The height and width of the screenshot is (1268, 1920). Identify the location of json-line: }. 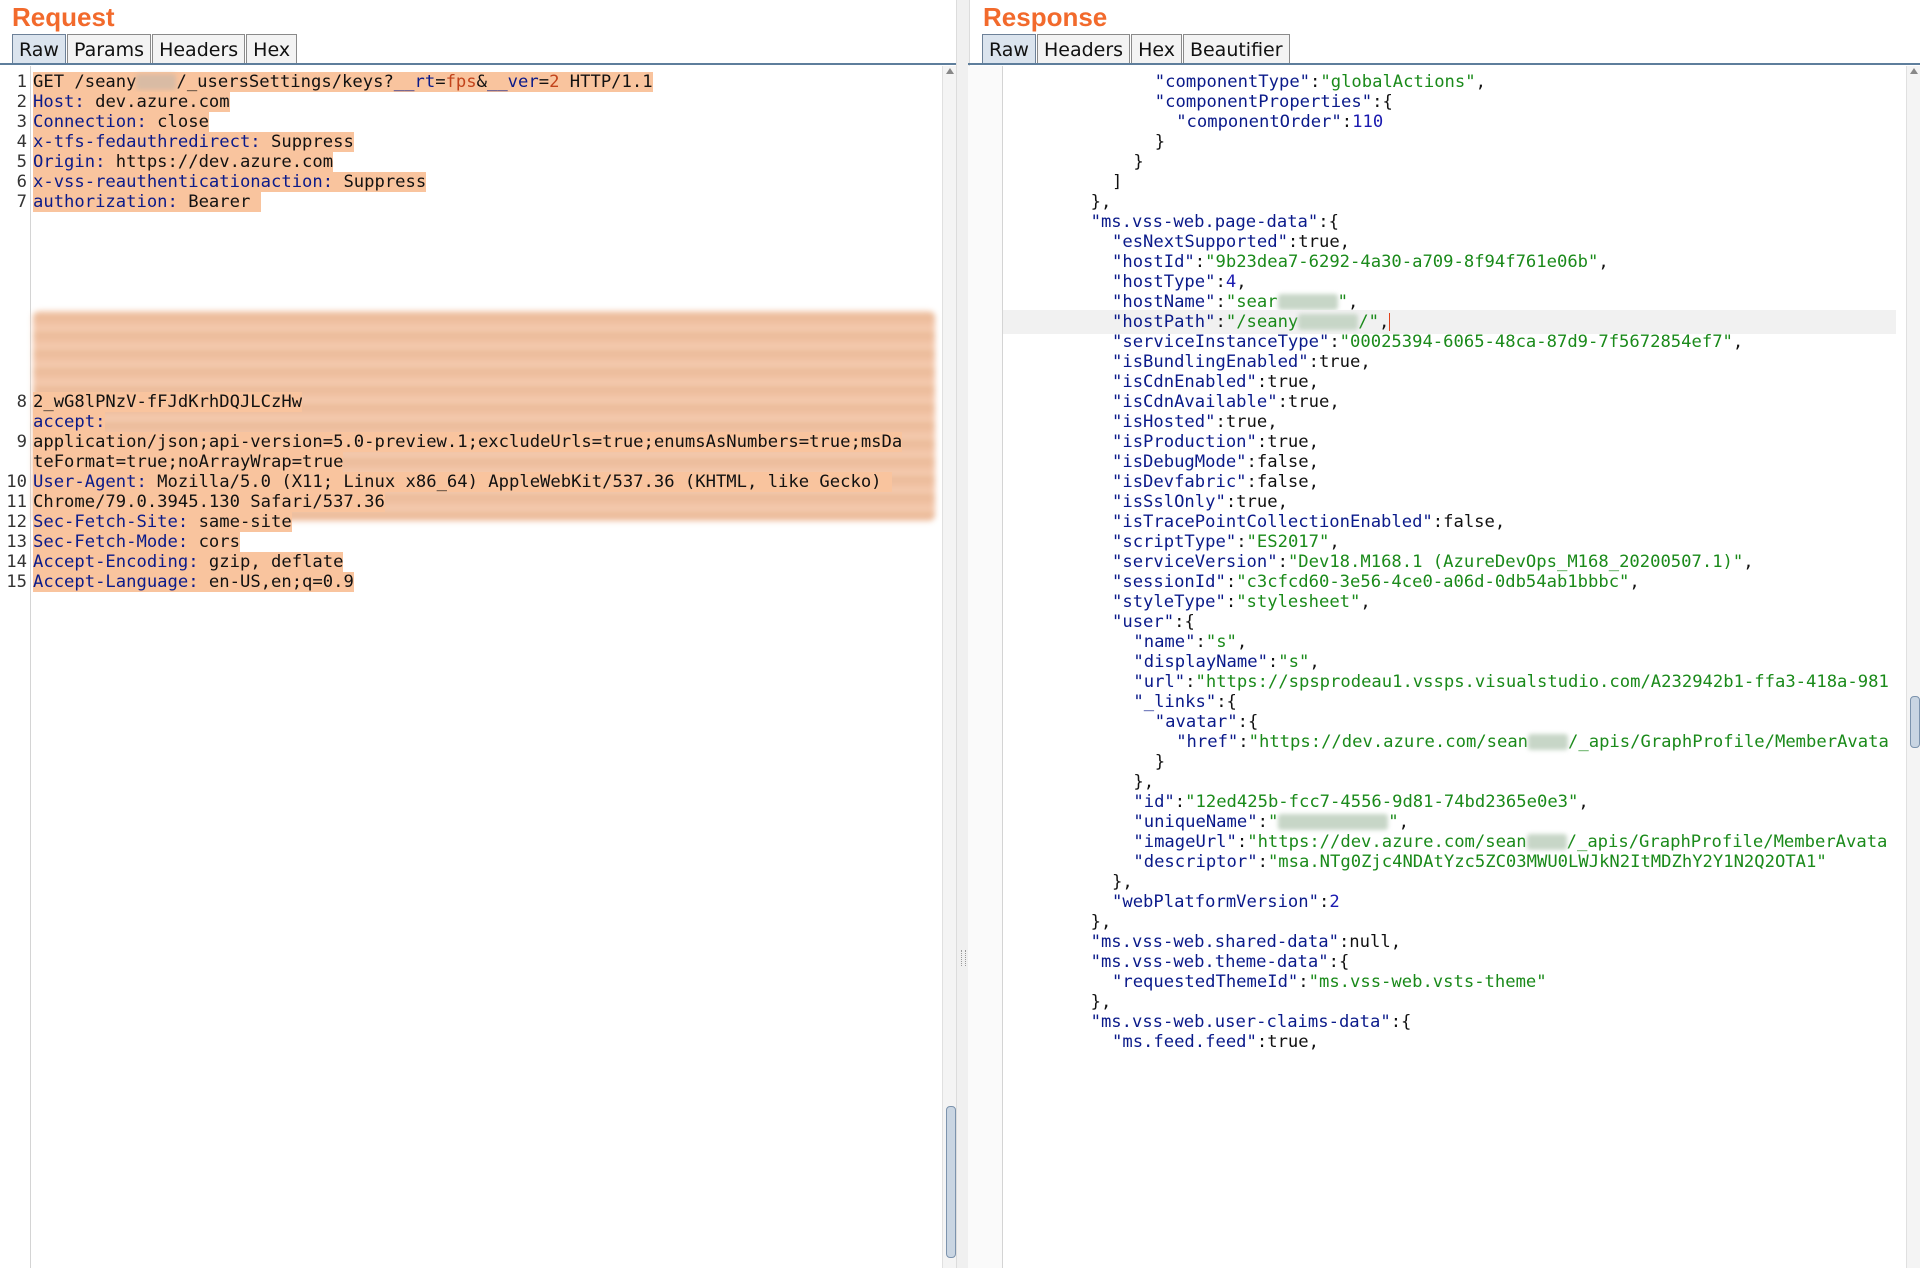
(1138, 162).